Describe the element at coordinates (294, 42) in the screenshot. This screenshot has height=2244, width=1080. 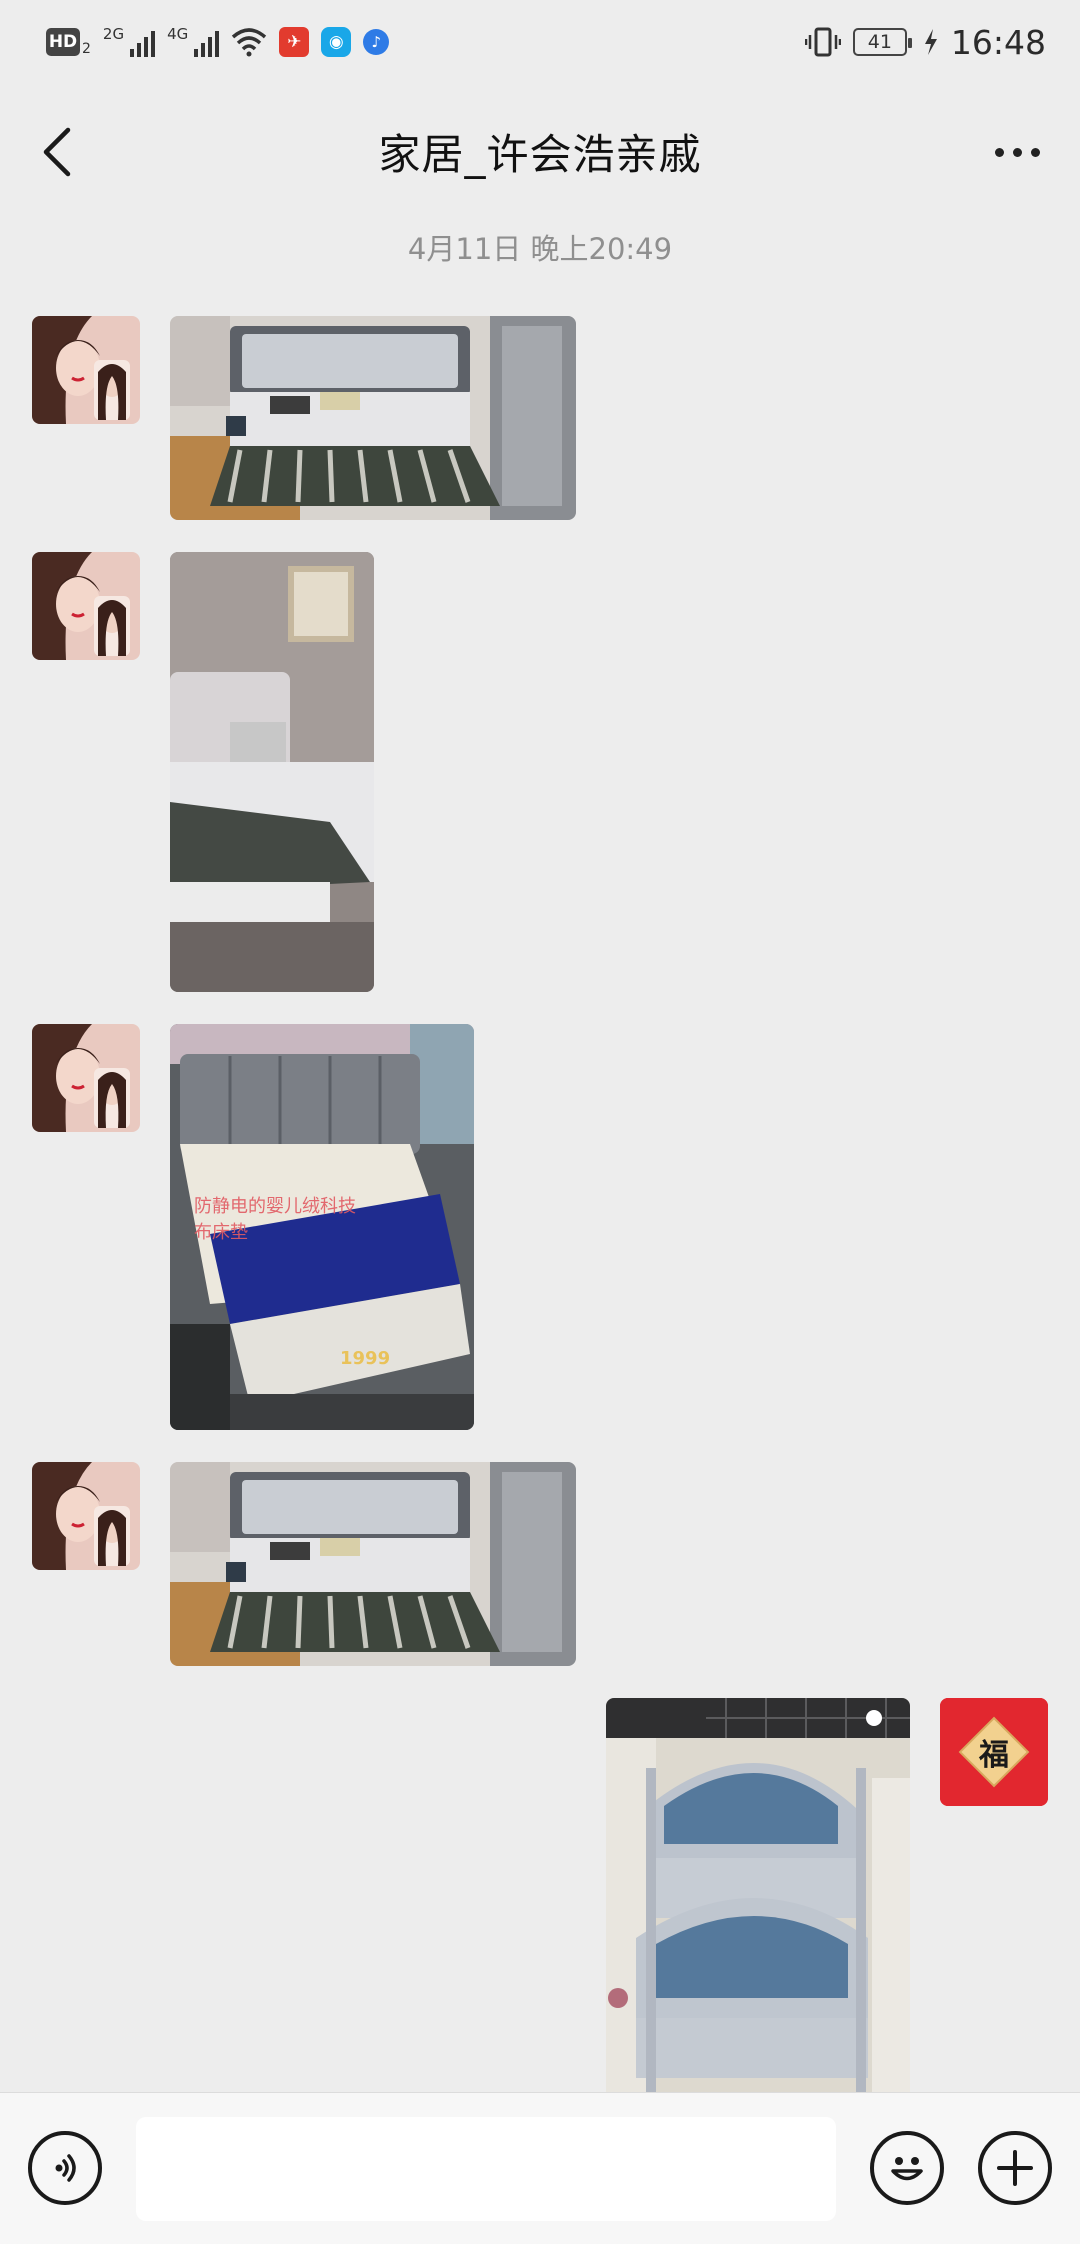
I see `app-notification-icon-red: ✈` at that location.